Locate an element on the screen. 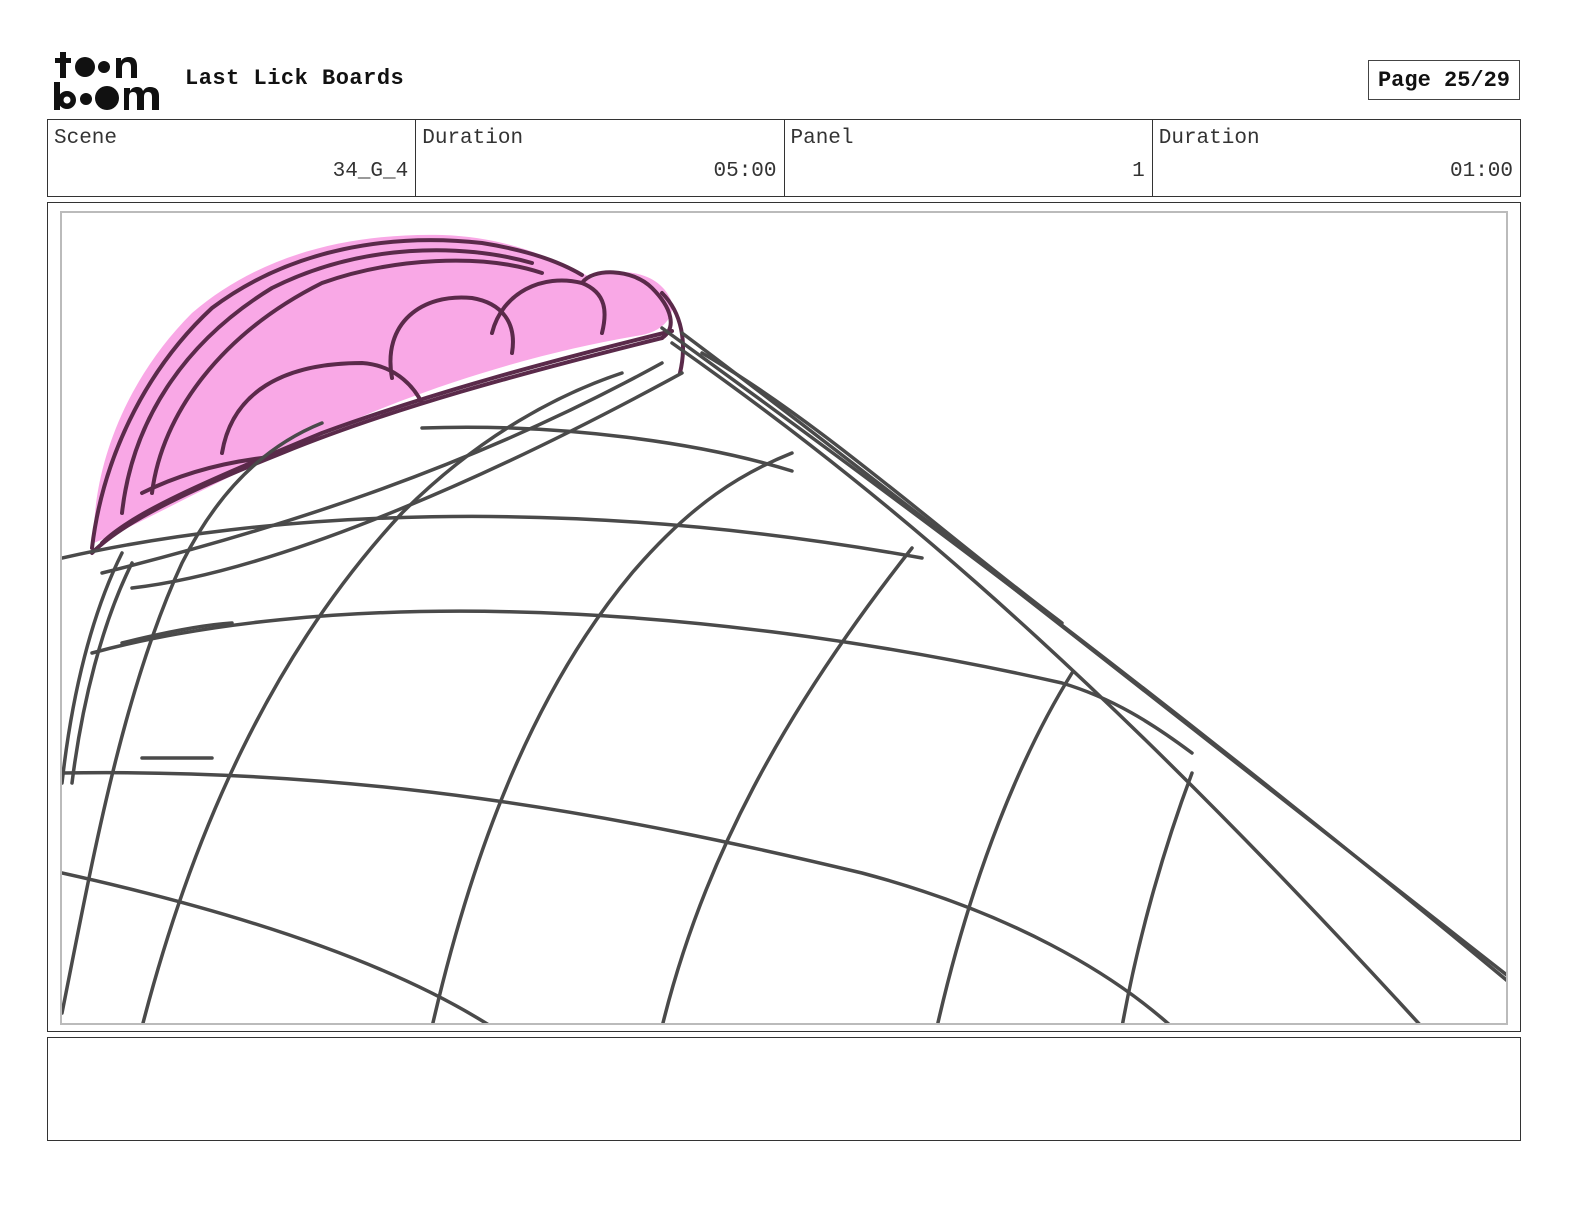 Image resolution: width=1584 pixels, height=1224 pixels. scene-cell: Scene 34_G_4 is located at coordinates (232, 158).